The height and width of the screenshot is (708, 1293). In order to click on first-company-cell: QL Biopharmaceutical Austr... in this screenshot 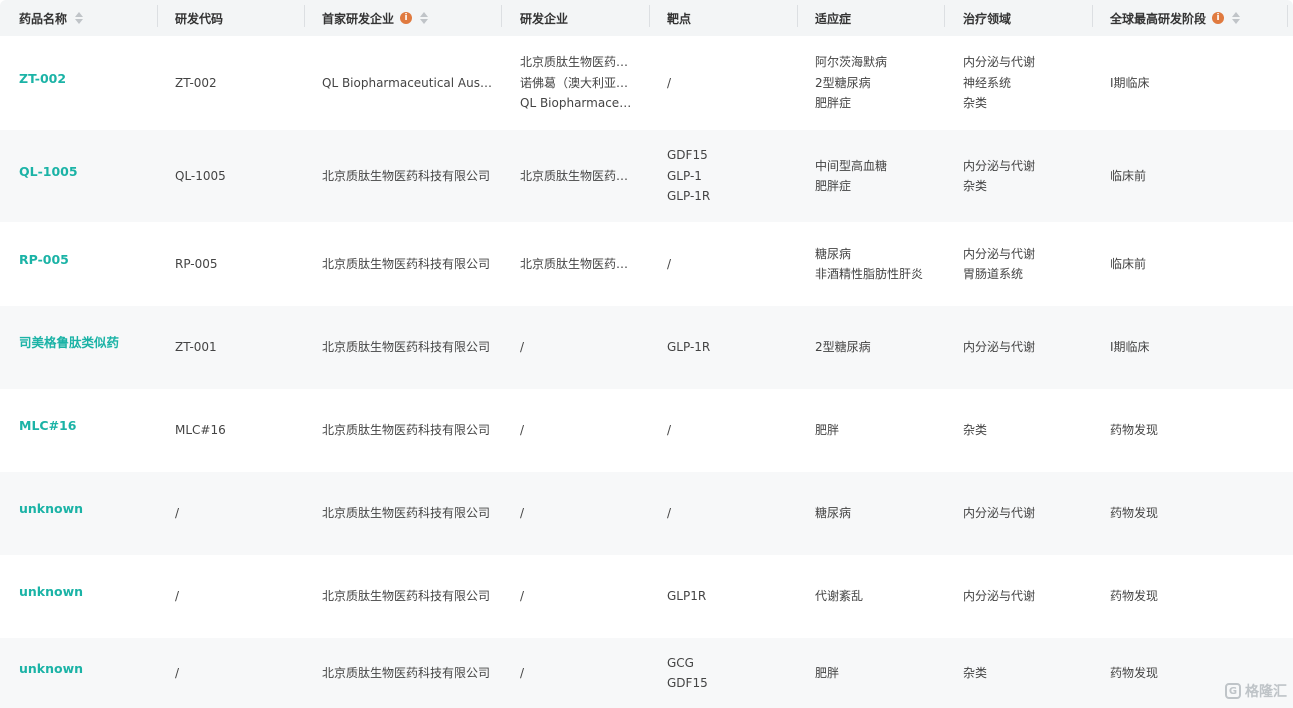, I will do `click(407, 83)`.